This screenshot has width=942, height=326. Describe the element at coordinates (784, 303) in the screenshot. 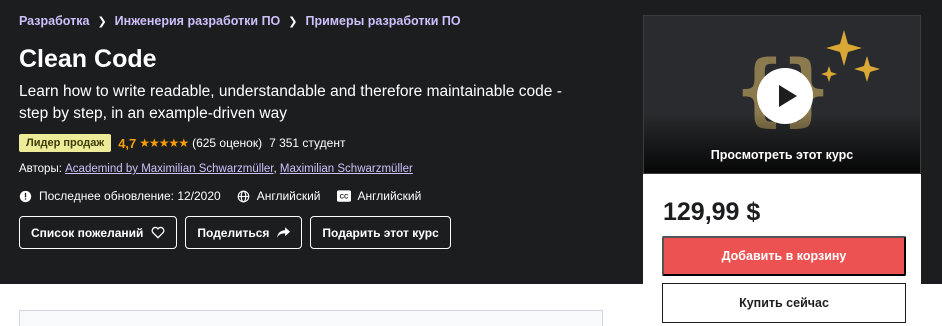

I see `buy-now-button: Купить сейчас` at that location.